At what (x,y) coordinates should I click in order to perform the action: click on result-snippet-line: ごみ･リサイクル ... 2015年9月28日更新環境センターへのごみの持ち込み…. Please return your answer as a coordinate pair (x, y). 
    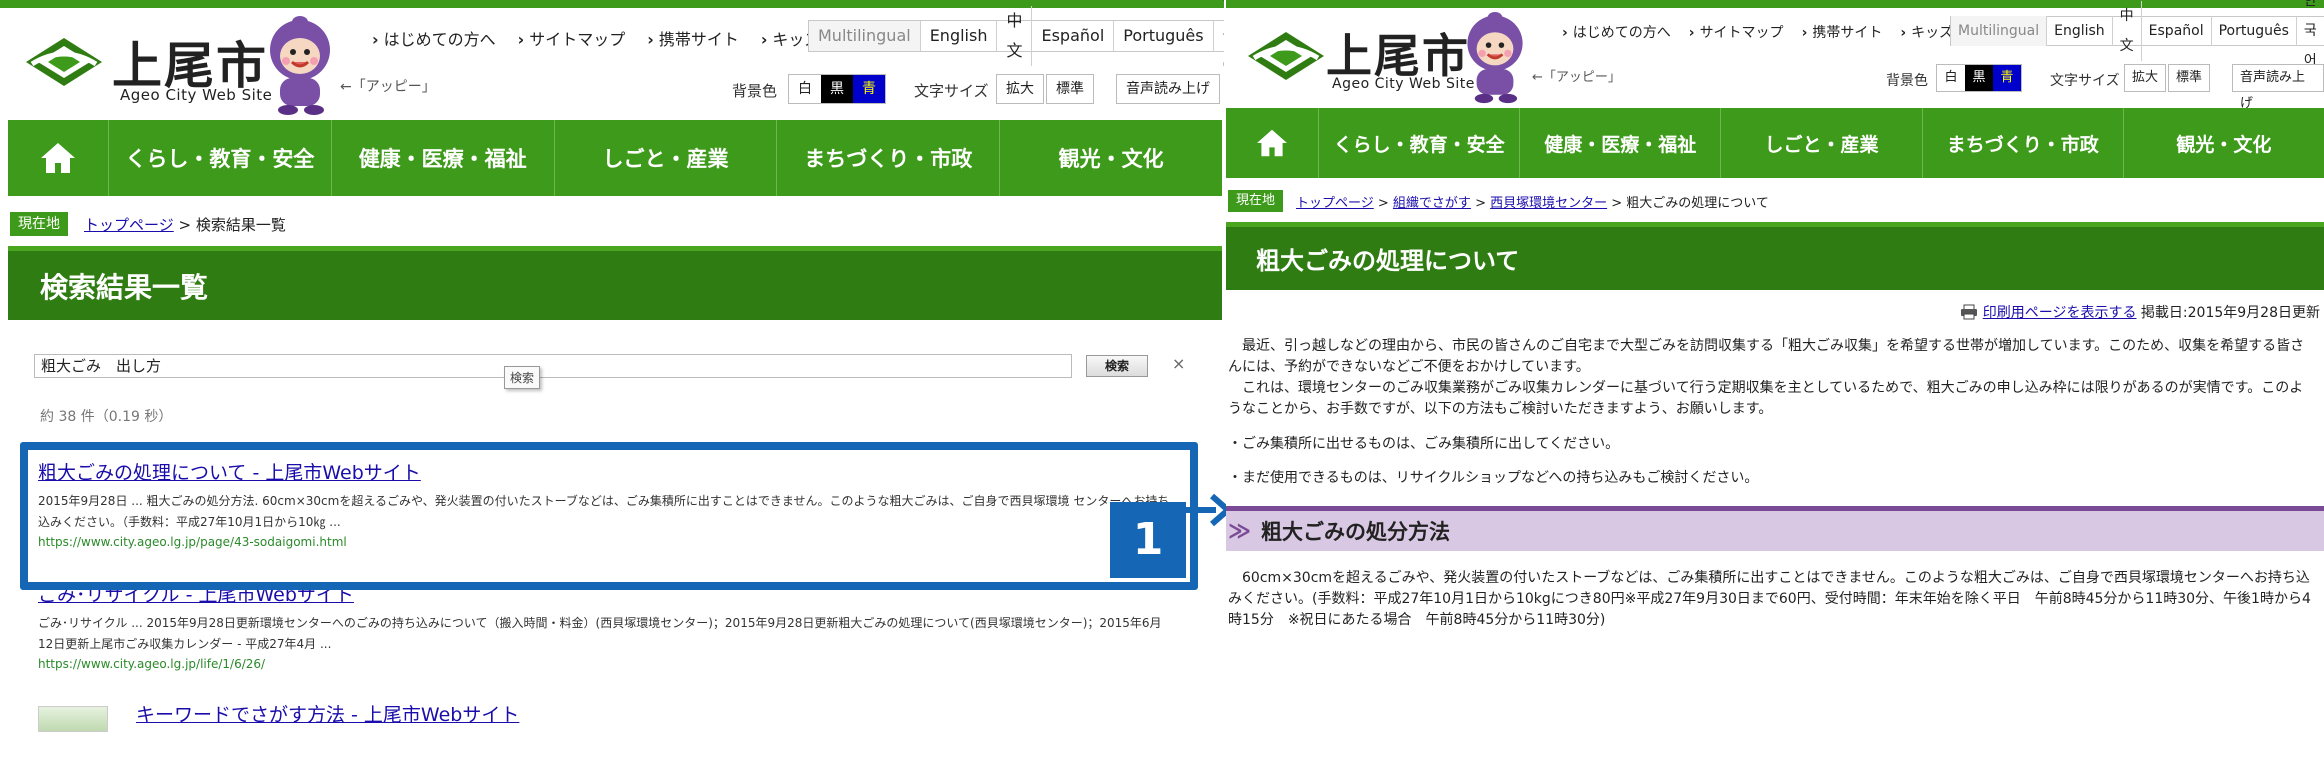
    Looking at the image, I should click on (600, 623).